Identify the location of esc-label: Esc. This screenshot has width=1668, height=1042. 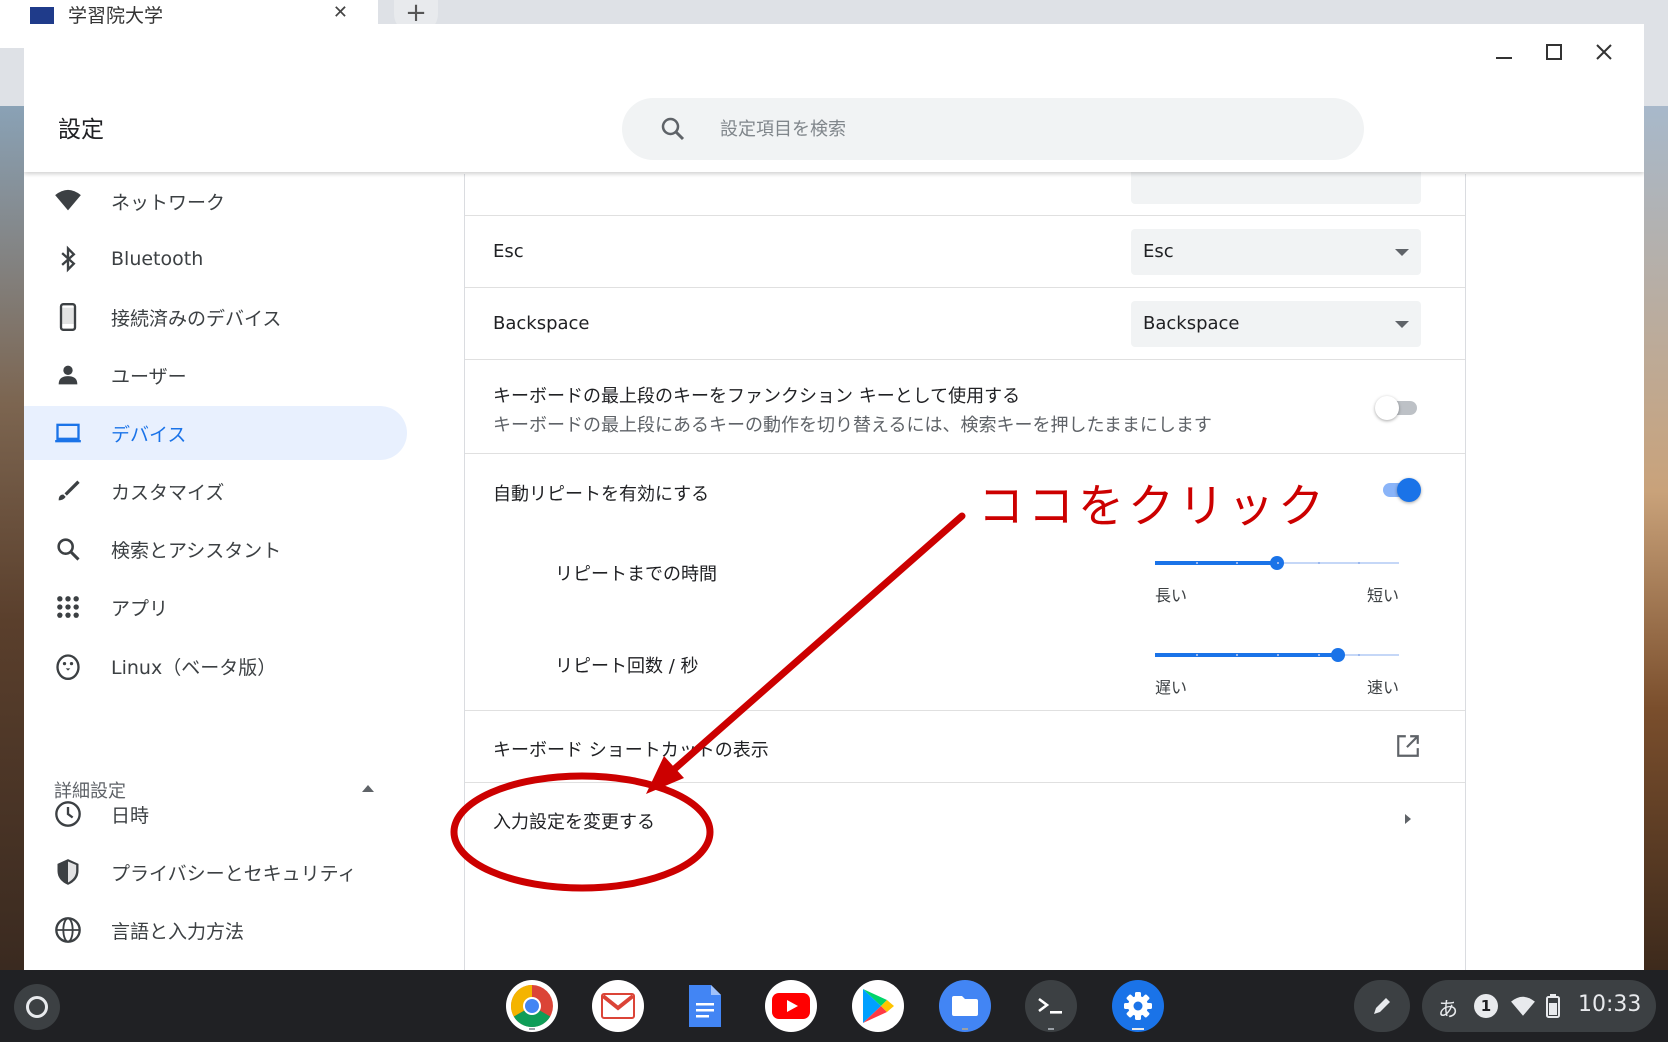
(508, 251).